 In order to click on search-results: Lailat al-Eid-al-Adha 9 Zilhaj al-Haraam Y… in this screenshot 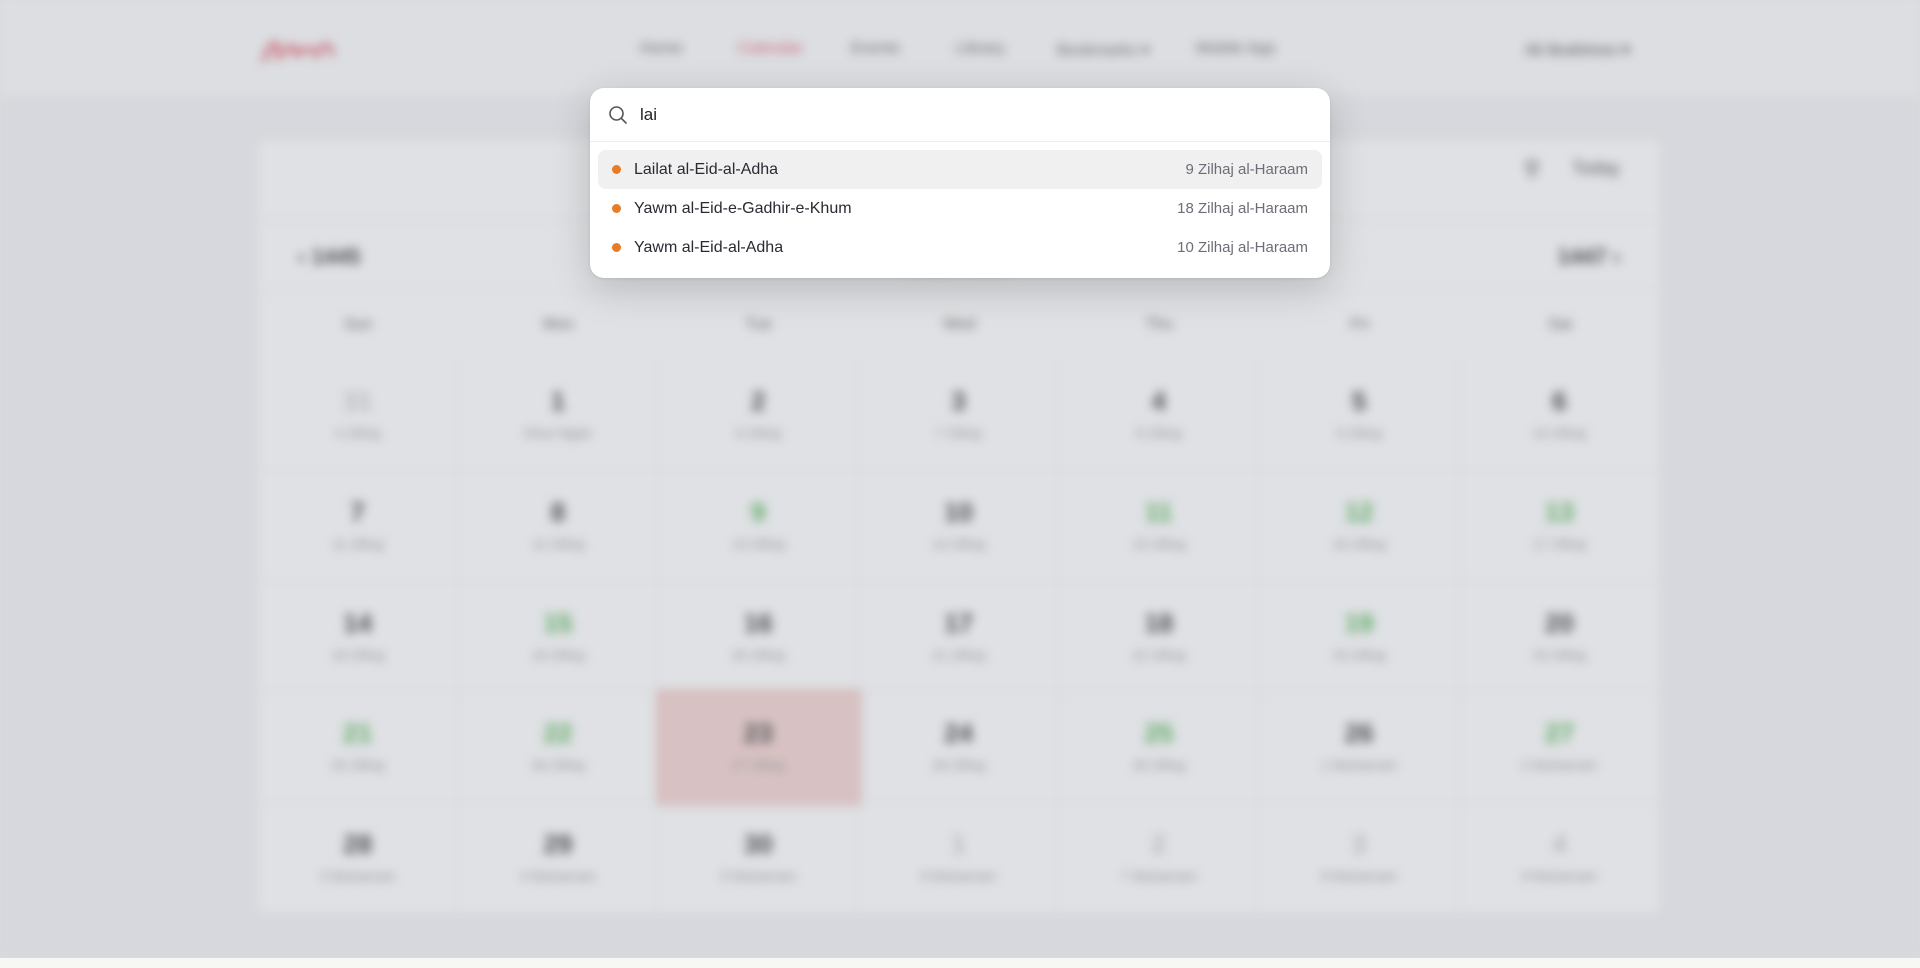, I will do `click(960, 204)`.